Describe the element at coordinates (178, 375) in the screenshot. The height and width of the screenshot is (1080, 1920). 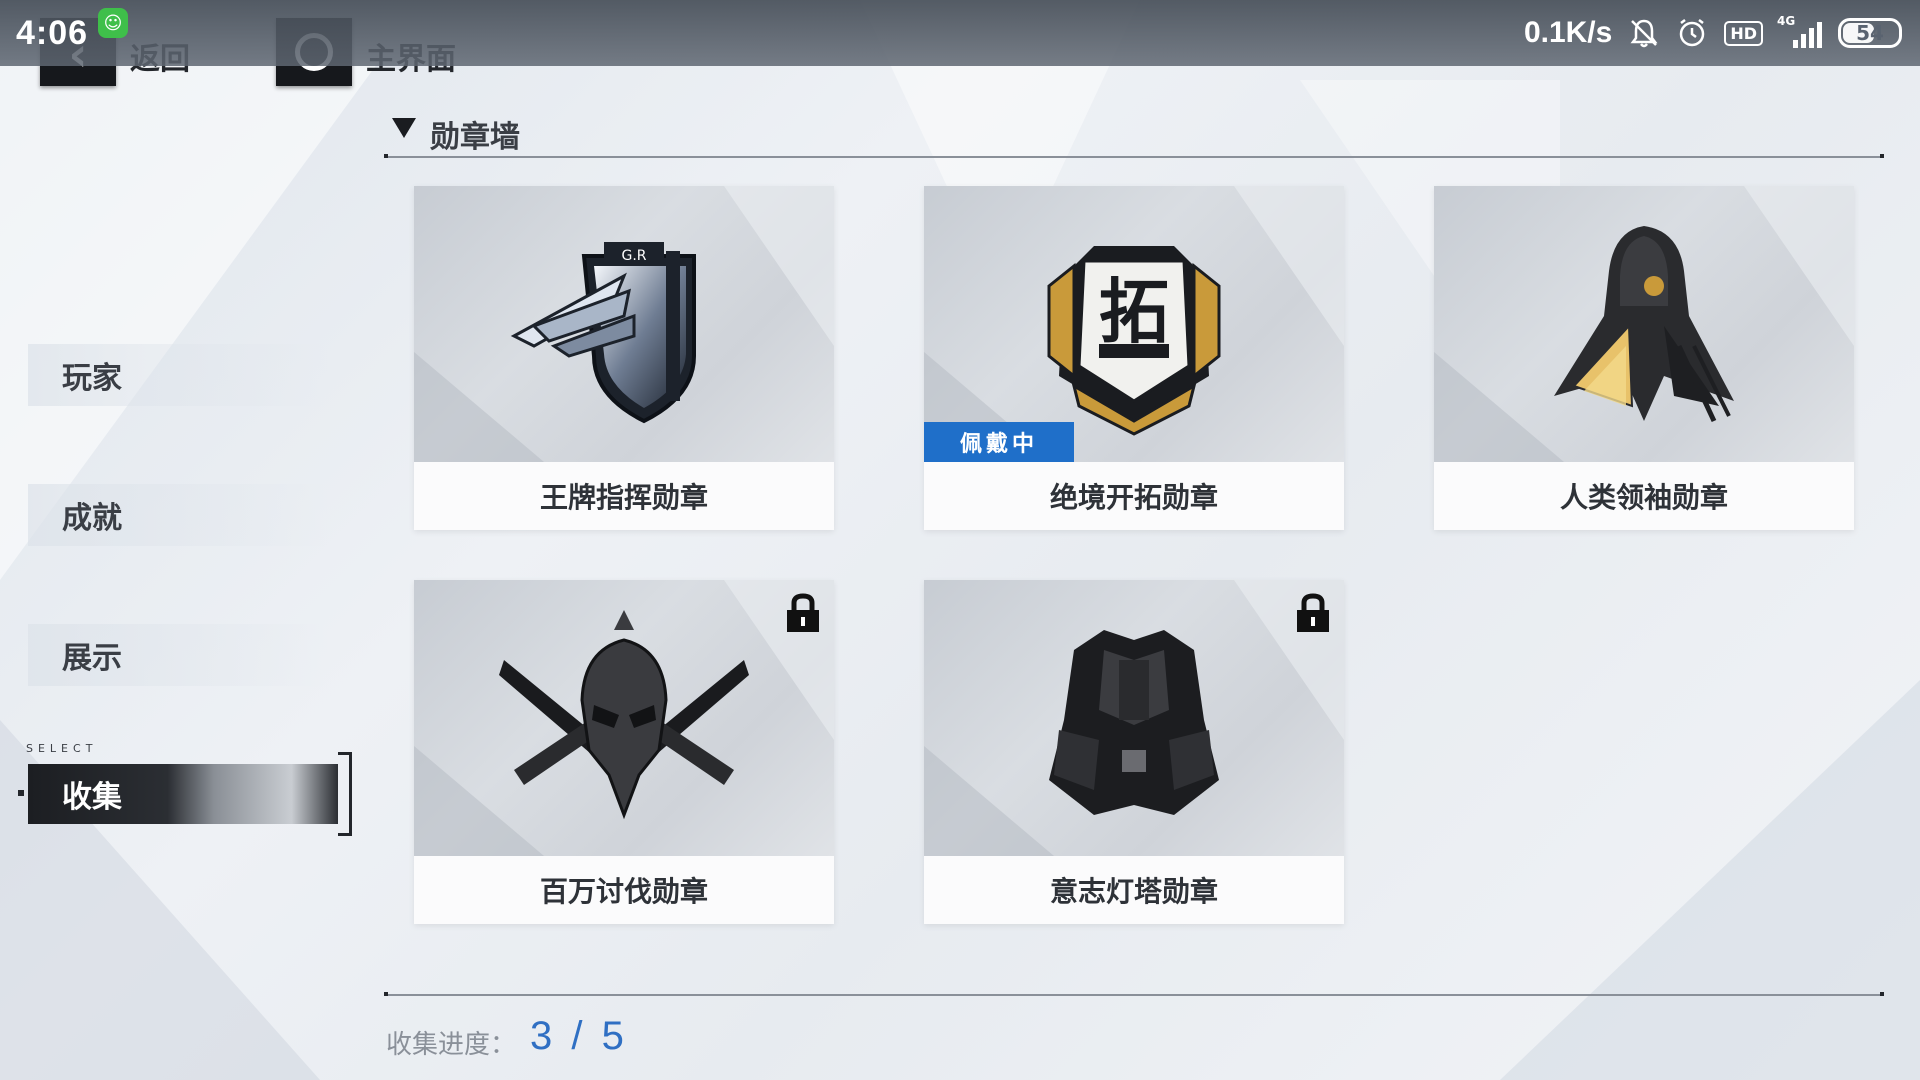
I see `sidebar-item-player: 玩家` at that location.